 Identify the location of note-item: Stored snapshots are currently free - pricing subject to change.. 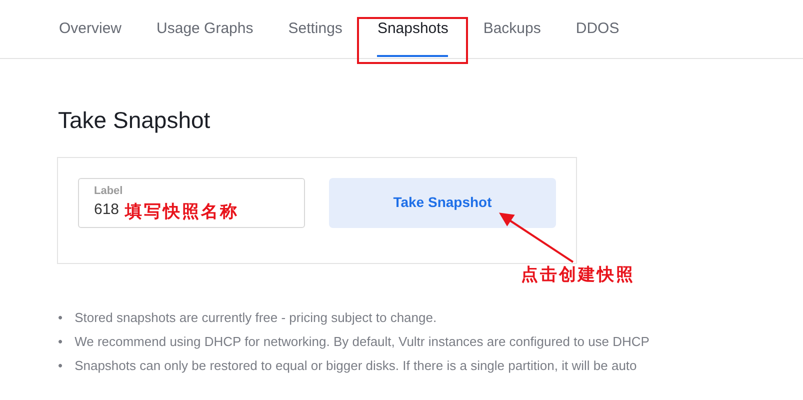
(255, 317).